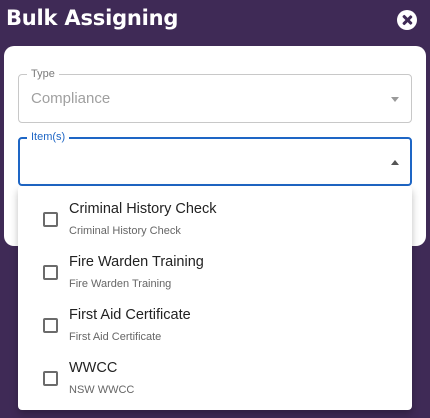 The image size is (430, 418). What do you see at coordinates (115, 337) in the screenshot?
I see `option-subtitle: First Aid Certificate` at bounding box center [115, 337].